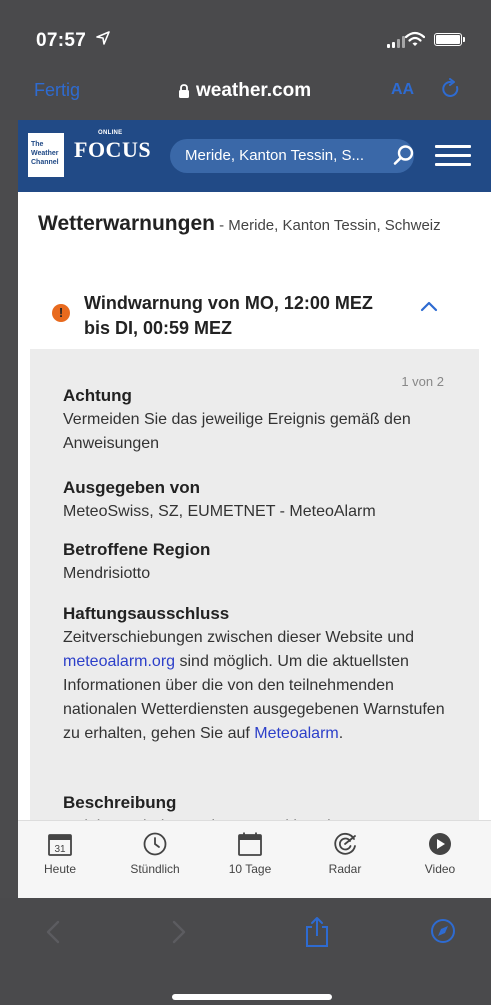  What do you see at coordinates (146, 613) in the screenshot?
I see `section-heading: Haftungsausschluss` at bounding box center [146, 613].